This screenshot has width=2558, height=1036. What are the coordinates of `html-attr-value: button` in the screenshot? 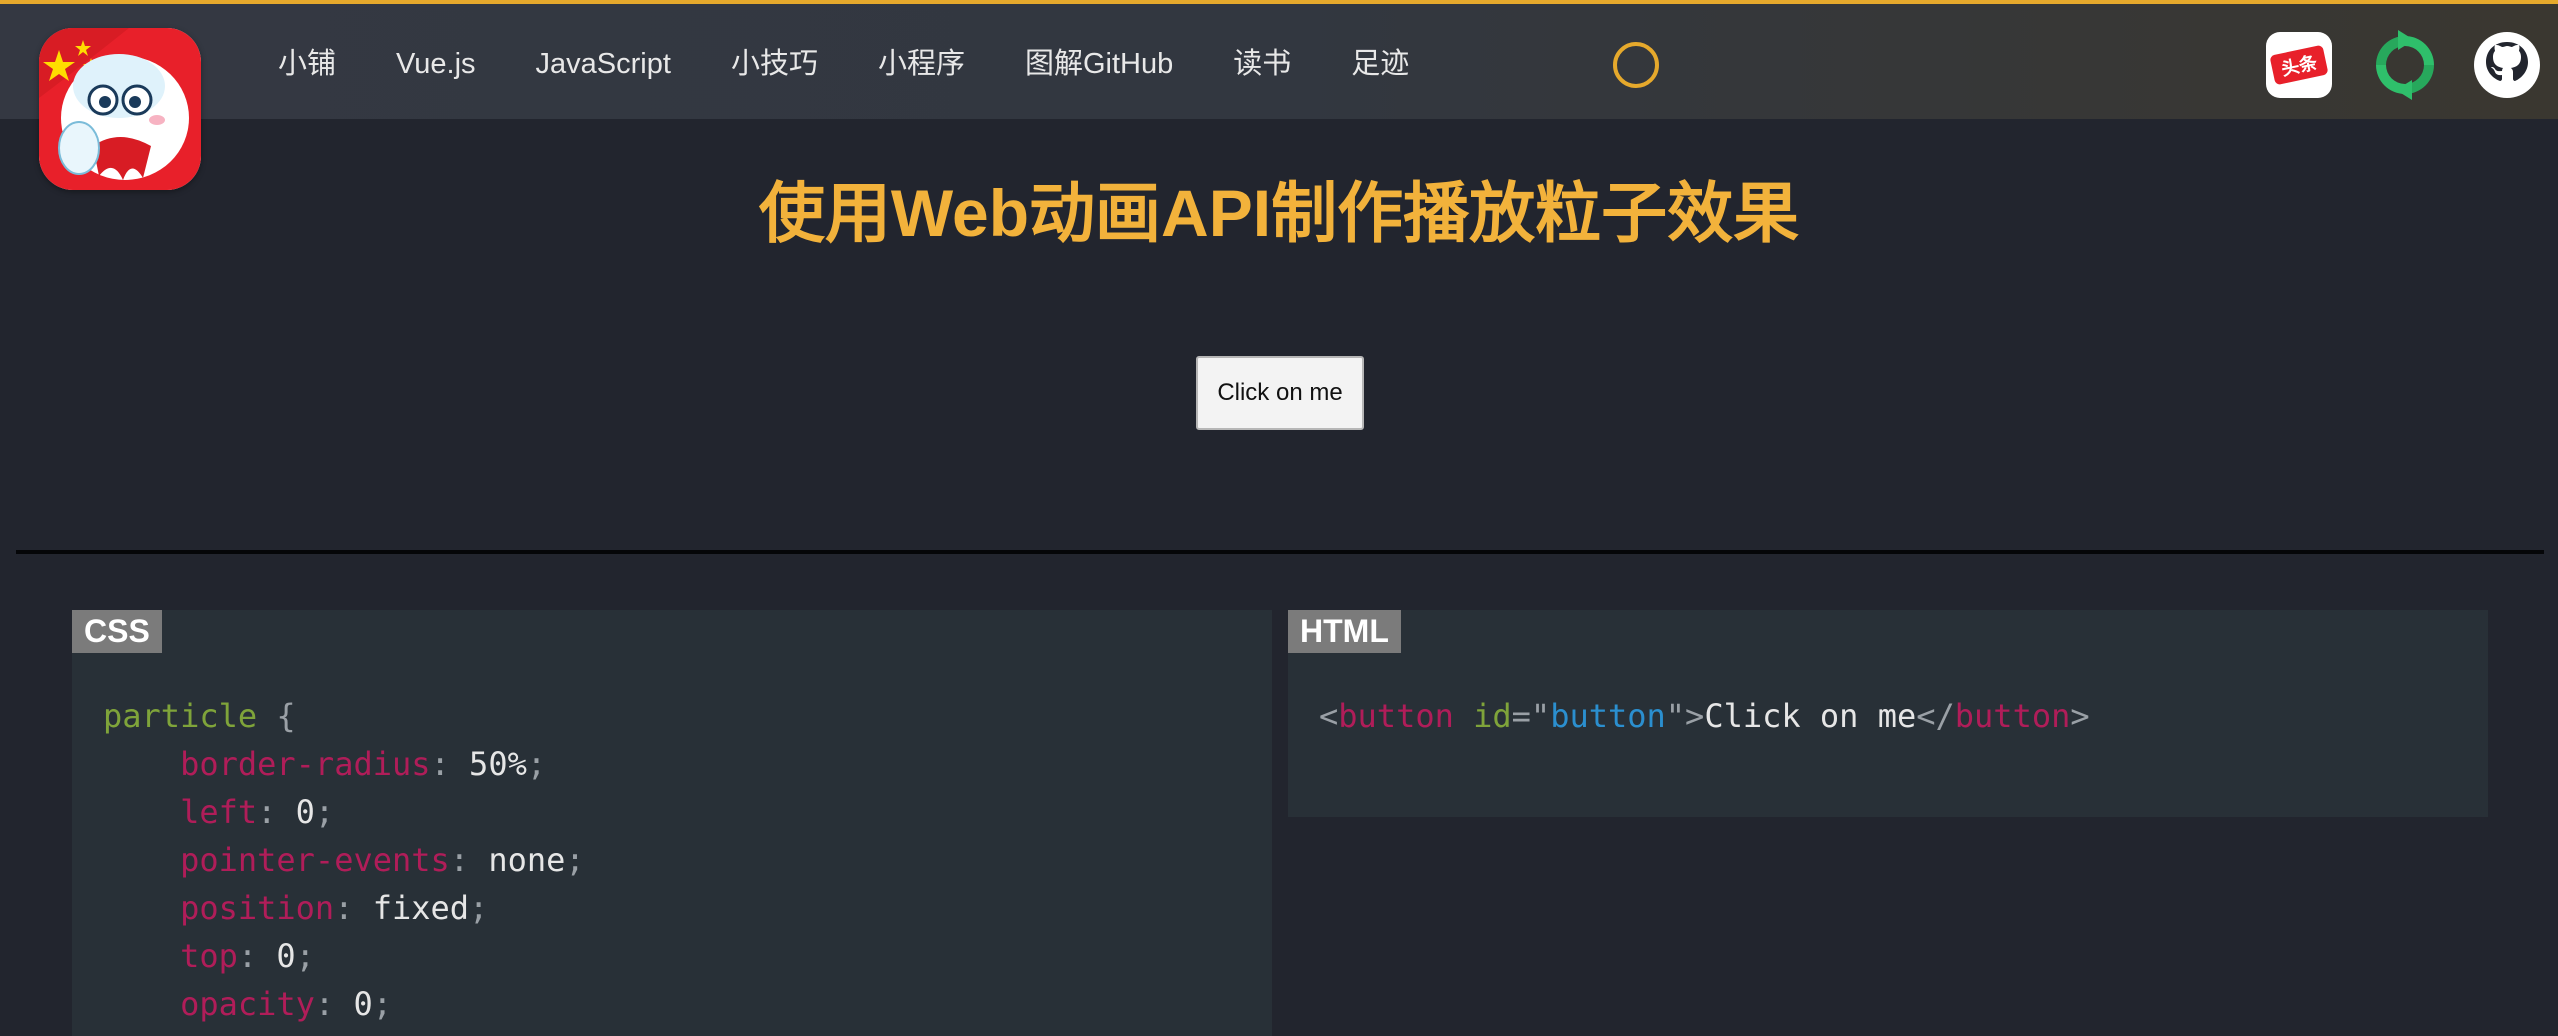 It's located at (1608, 716).